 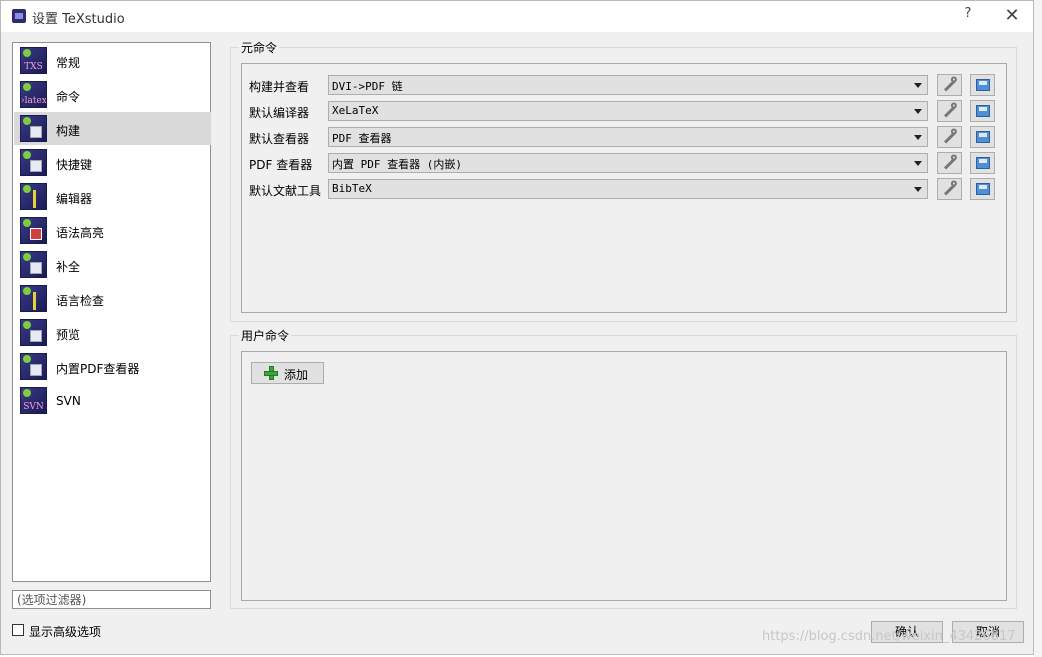 I want to click on cmd-label: 默认编译器, so click(x=279, y=113).